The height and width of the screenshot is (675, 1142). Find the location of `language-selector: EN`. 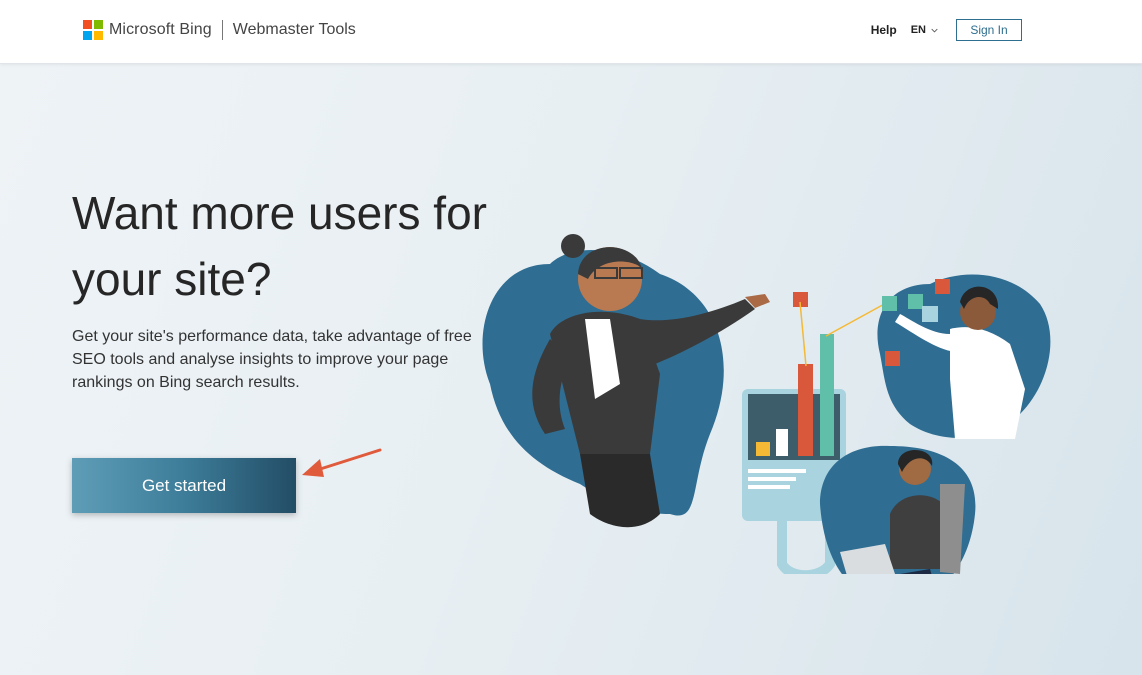

language-selector: EN is located at coordinates (924, 30).